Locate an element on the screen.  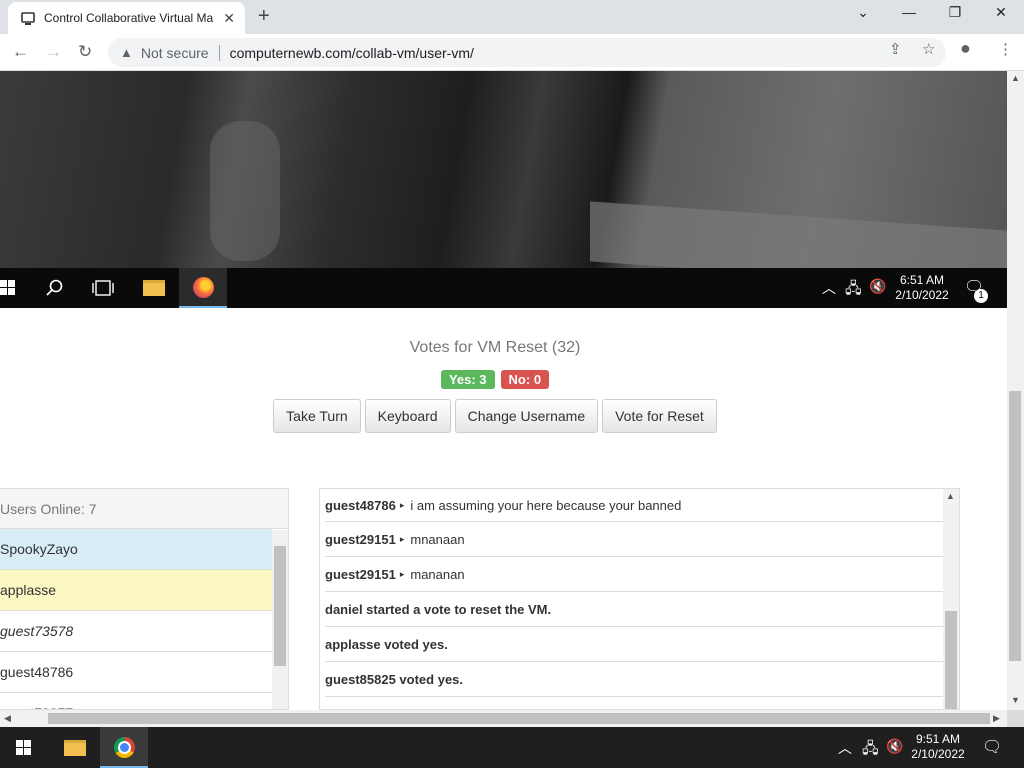
host-date: 2/10/2022 is located at coordinates (938, 754).